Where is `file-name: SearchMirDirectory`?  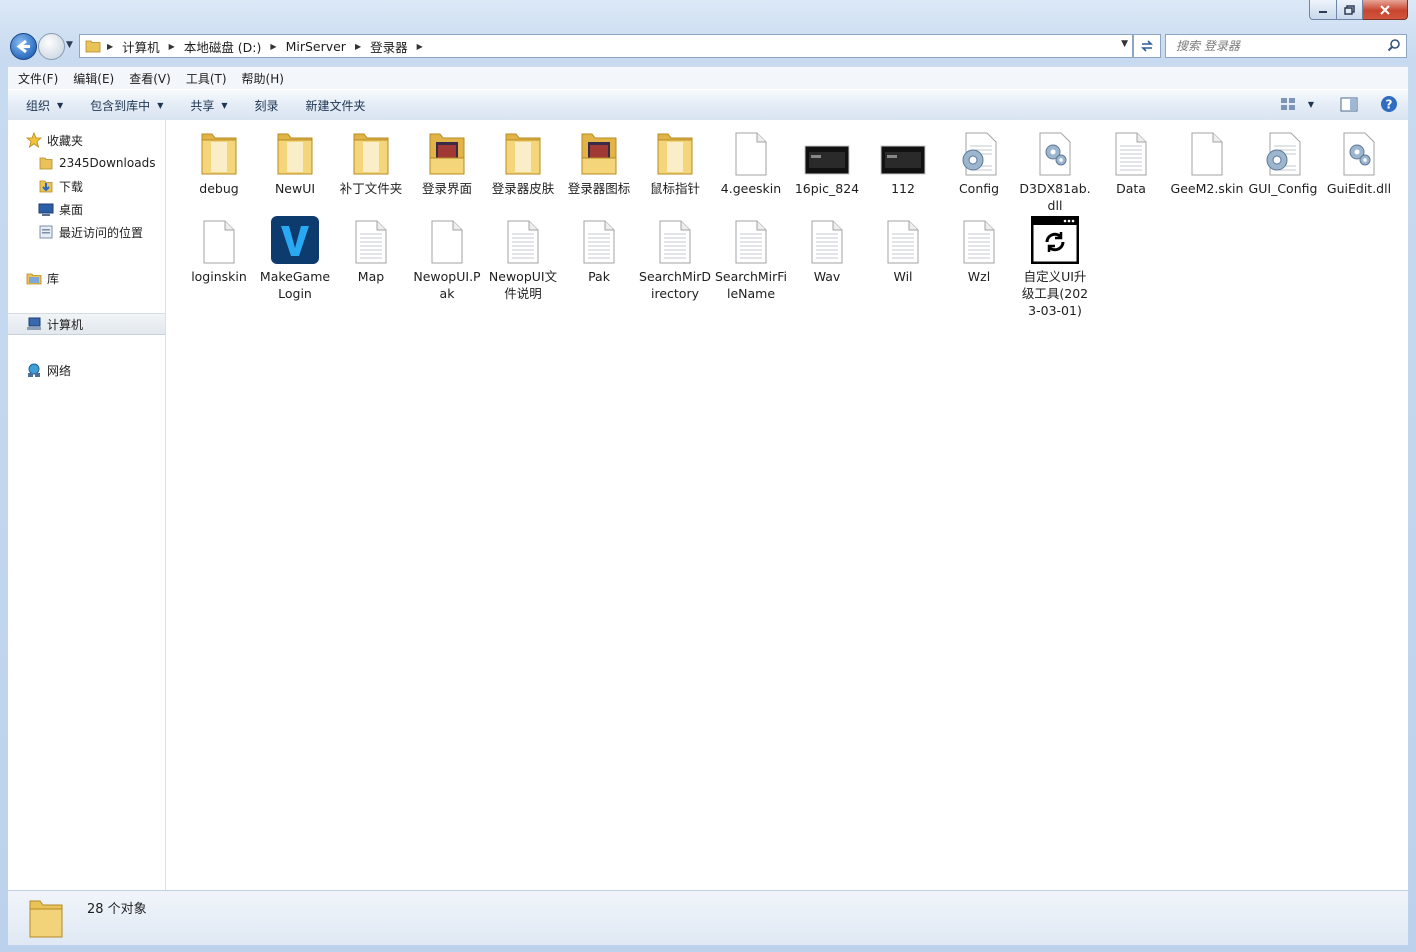
file-name: SearchMirDirectory is located at coordinates (675, 285).